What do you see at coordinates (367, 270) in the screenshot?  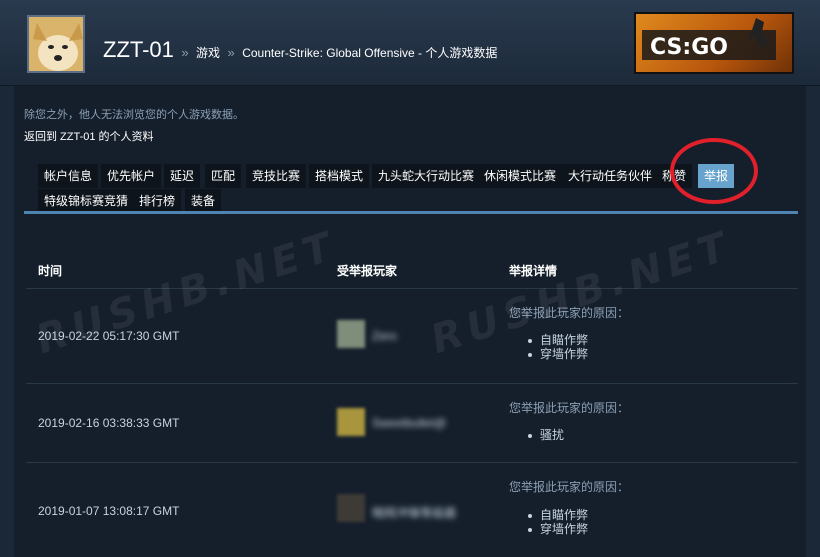 I see `column-header-reported-player: 受举报玩家` at bounding box center [367, 270].